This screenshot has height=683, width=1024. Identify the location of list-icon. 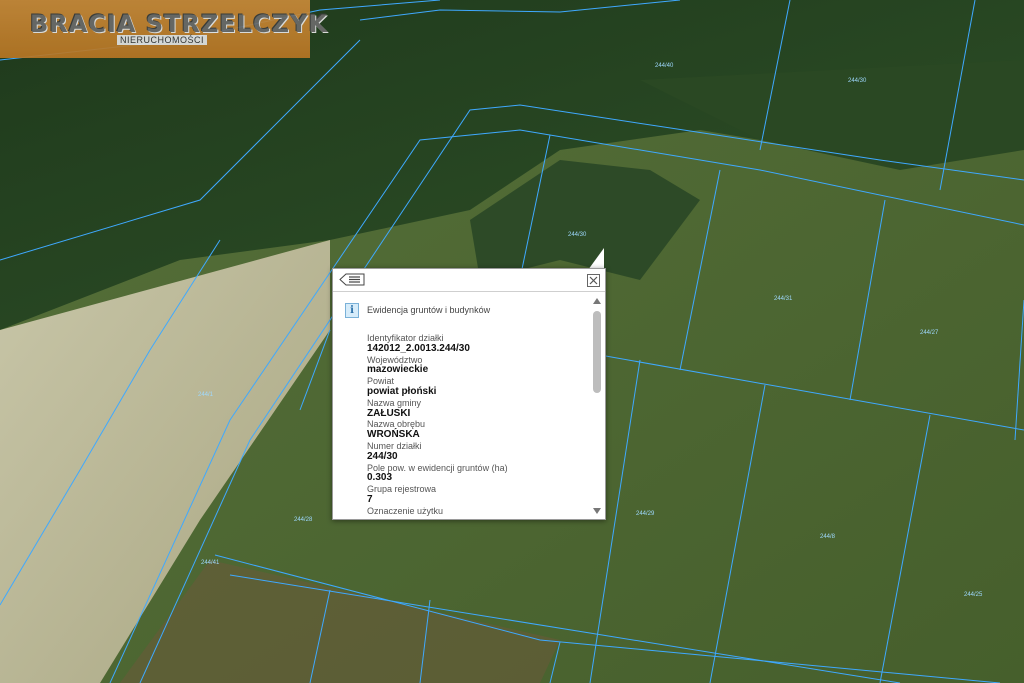
(352, 279).